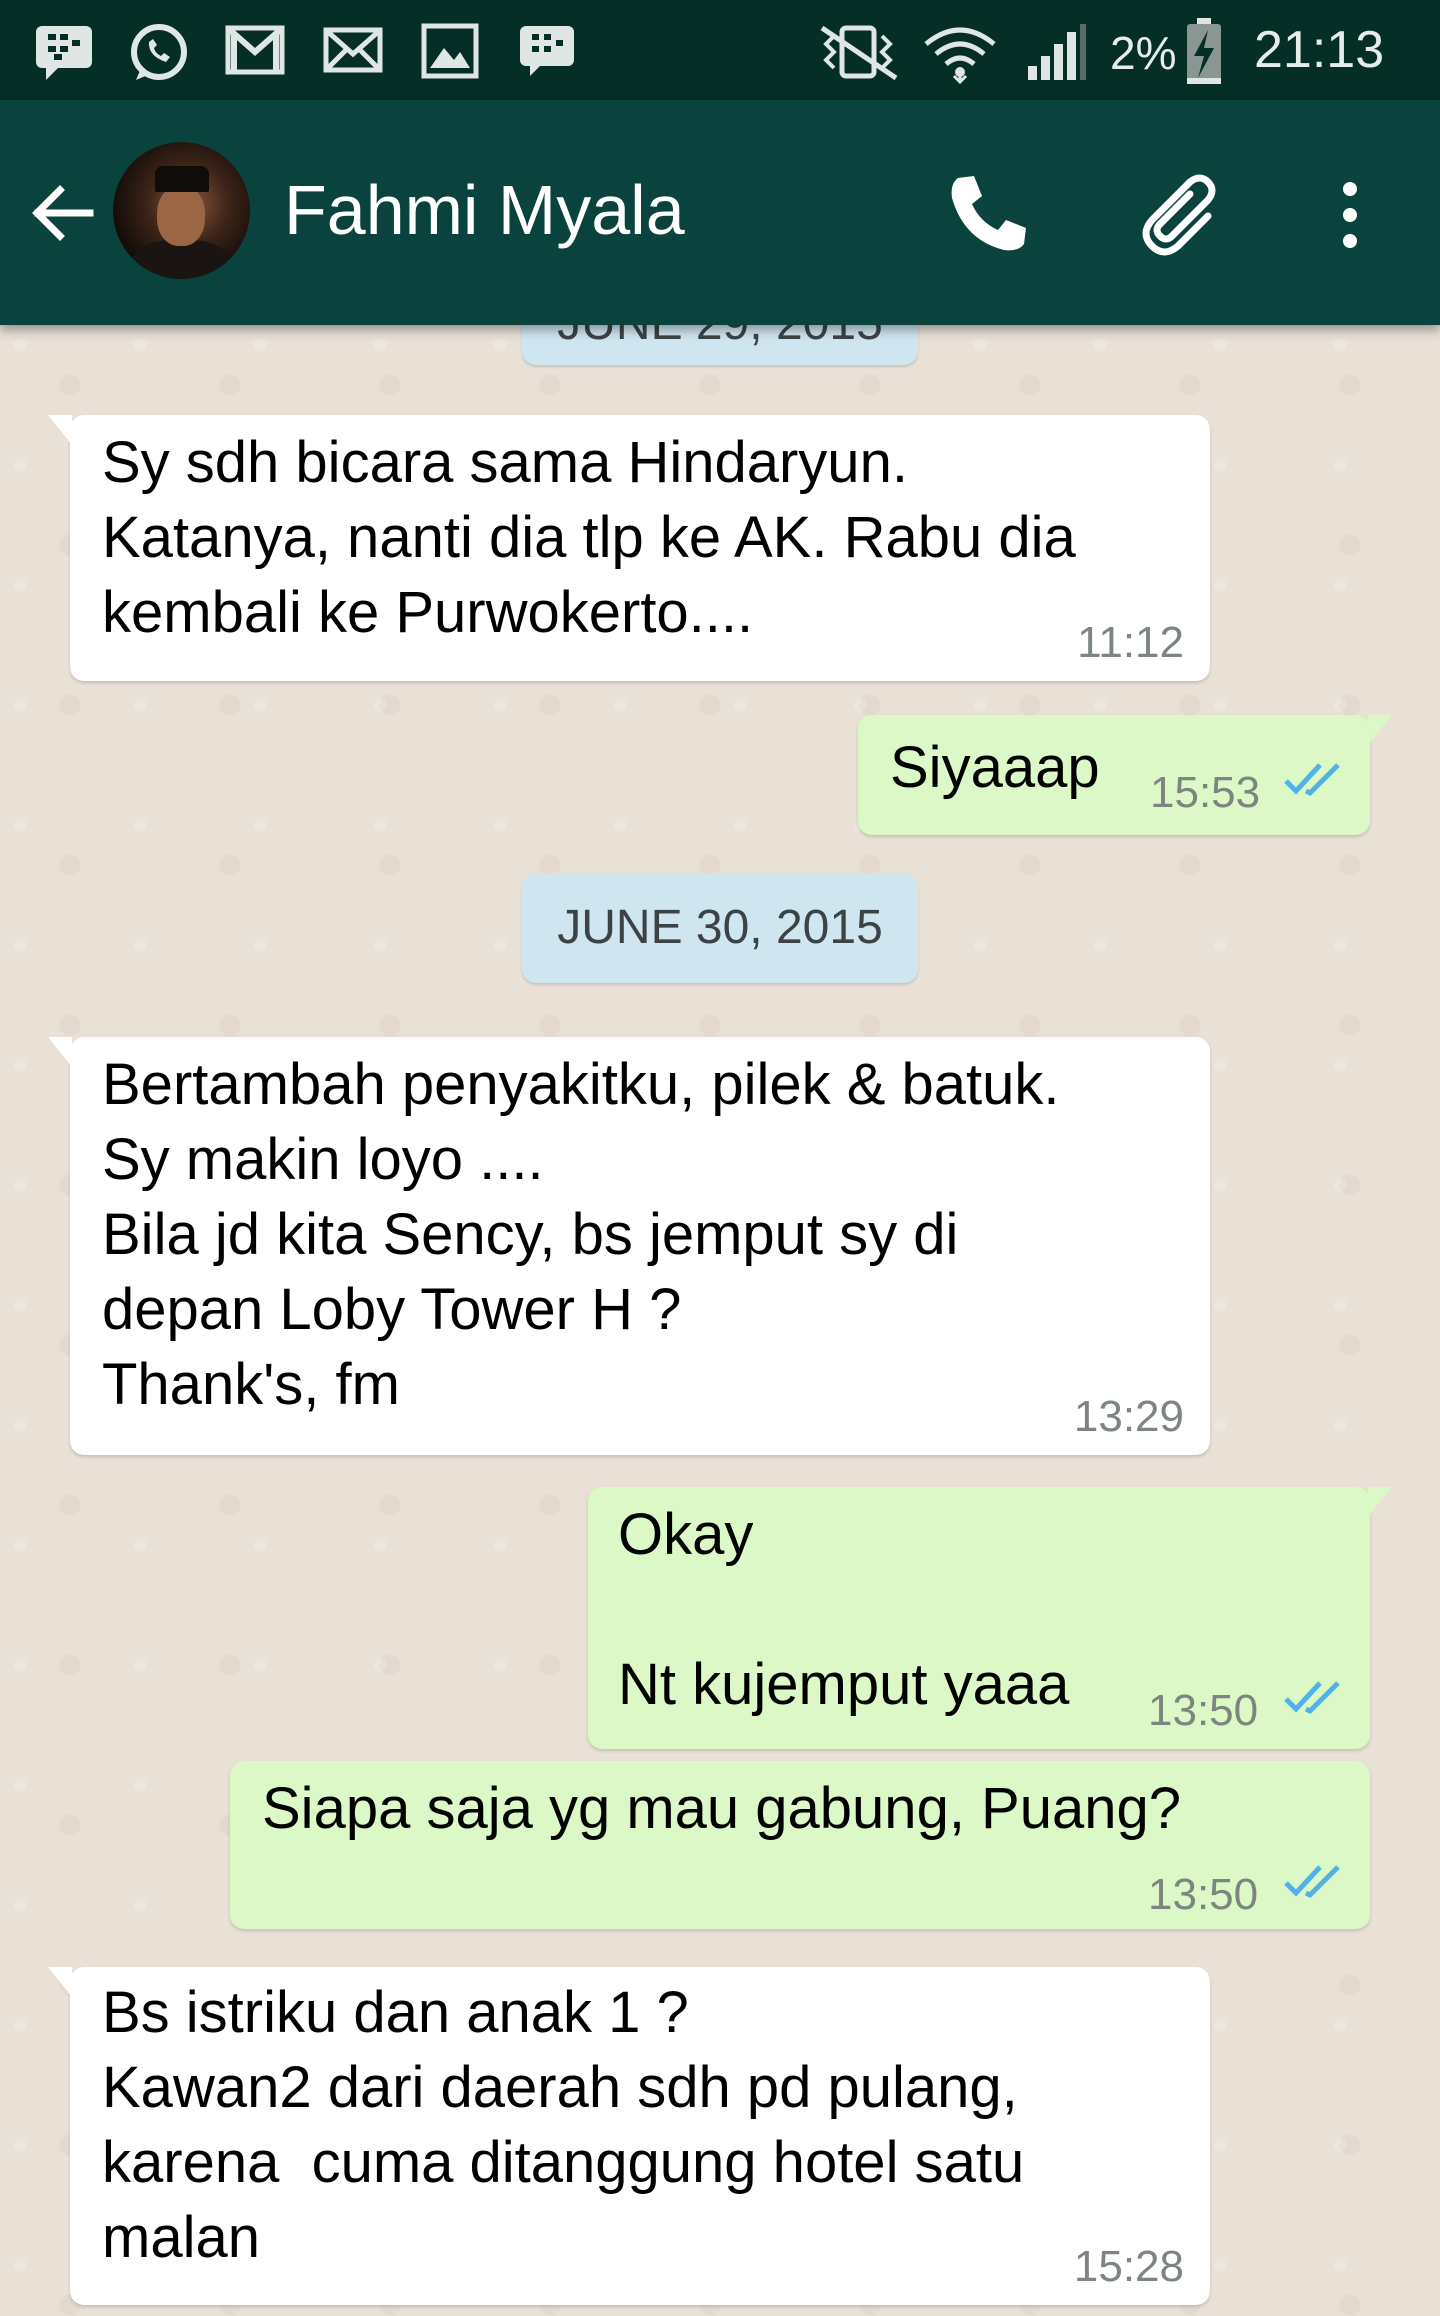 The width and height of the screenshot is (1440, 2316). What do you see at coordinates (251, 1384) in the screenshot?
I see `message-line: Thank's, fm` at bounding box center [251, 1384].